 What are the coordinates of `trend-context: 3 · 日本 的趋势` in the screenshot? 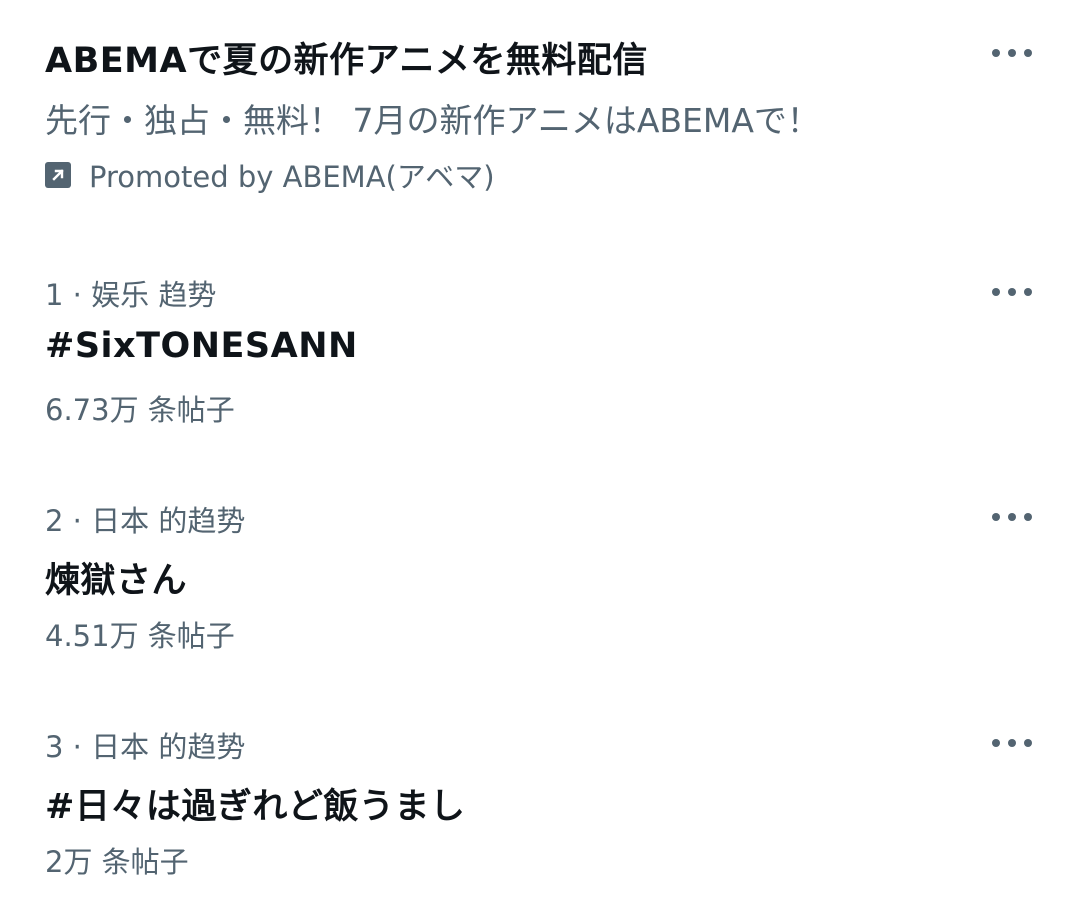 It's located at (145, 747).